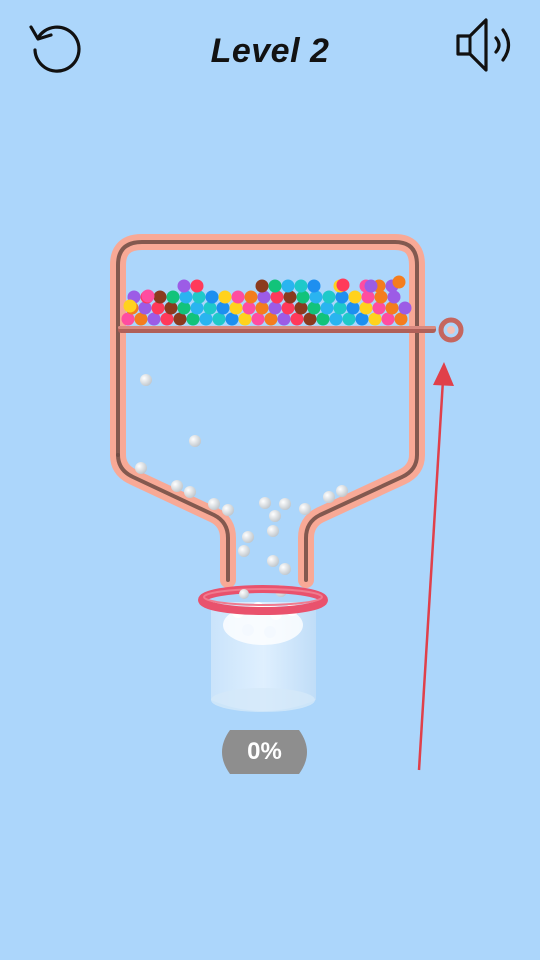  What do you see at coordinates (263, 648) in the screenshot?
I see `collector-cup` at bounding box center [263, 648].